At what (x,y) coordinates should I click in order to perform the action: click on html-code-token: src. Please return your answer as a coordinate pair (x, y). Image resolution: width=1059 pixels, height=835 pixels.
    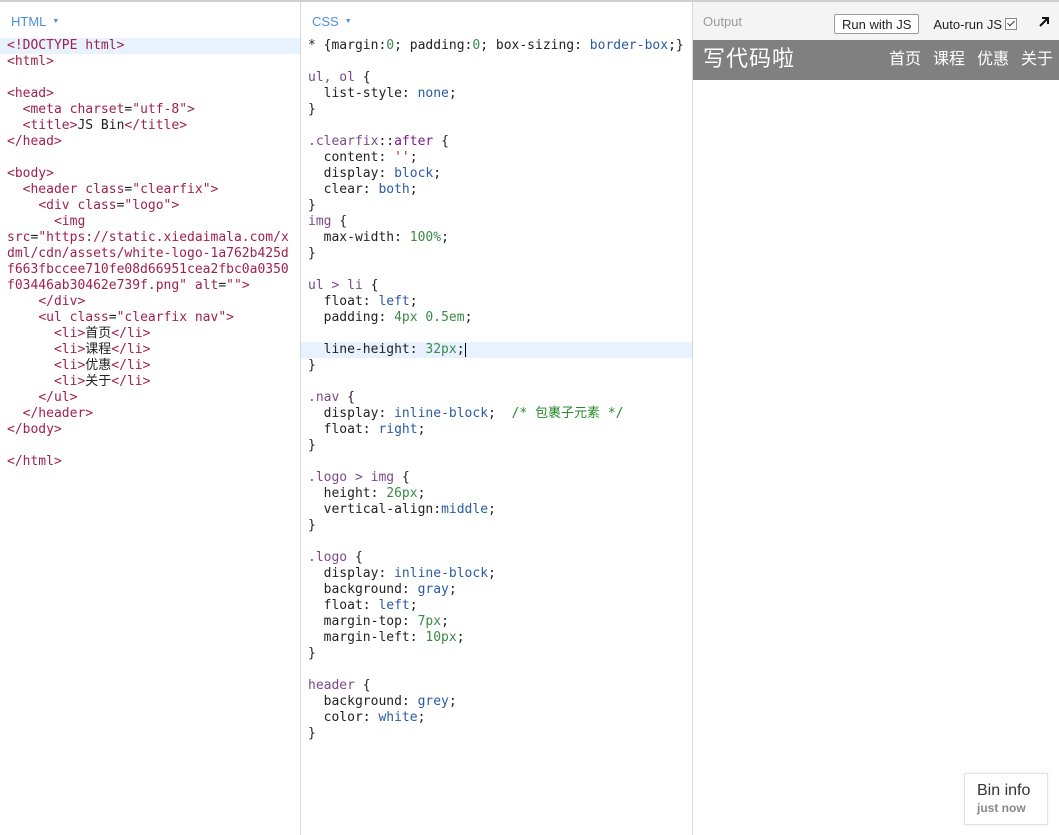
    Looking at the image, I should click on (19, 237).